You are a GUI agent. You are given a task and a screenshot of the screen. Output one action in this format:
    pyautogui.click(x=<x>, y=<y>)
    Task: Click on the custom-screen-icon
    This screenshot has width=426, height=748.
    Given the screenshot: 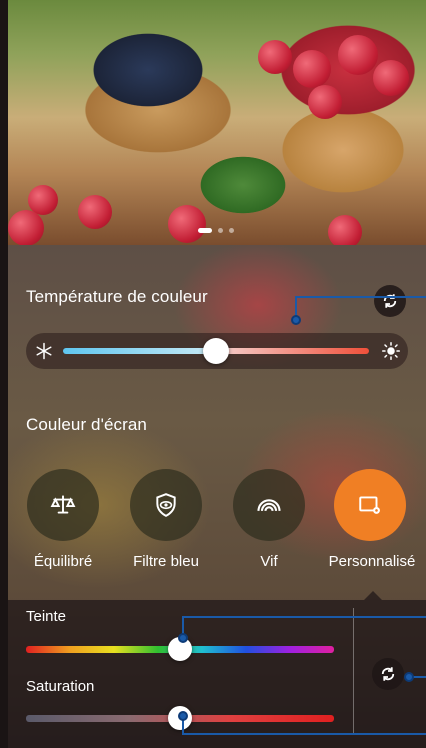 What is the action you would take?
    pyautogui.click(x=369, y=505)
    